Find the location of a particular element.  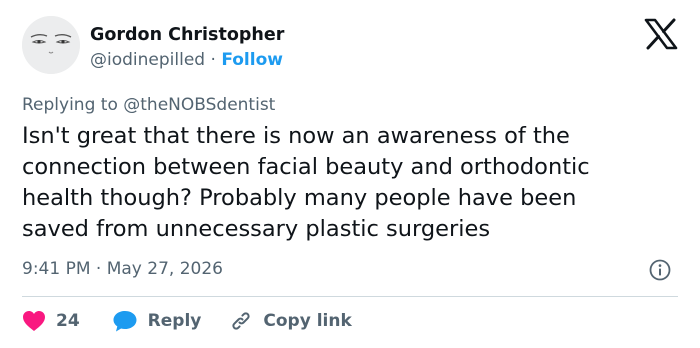

author-handle: @iodinepilled is located at coordinates (147, 60).